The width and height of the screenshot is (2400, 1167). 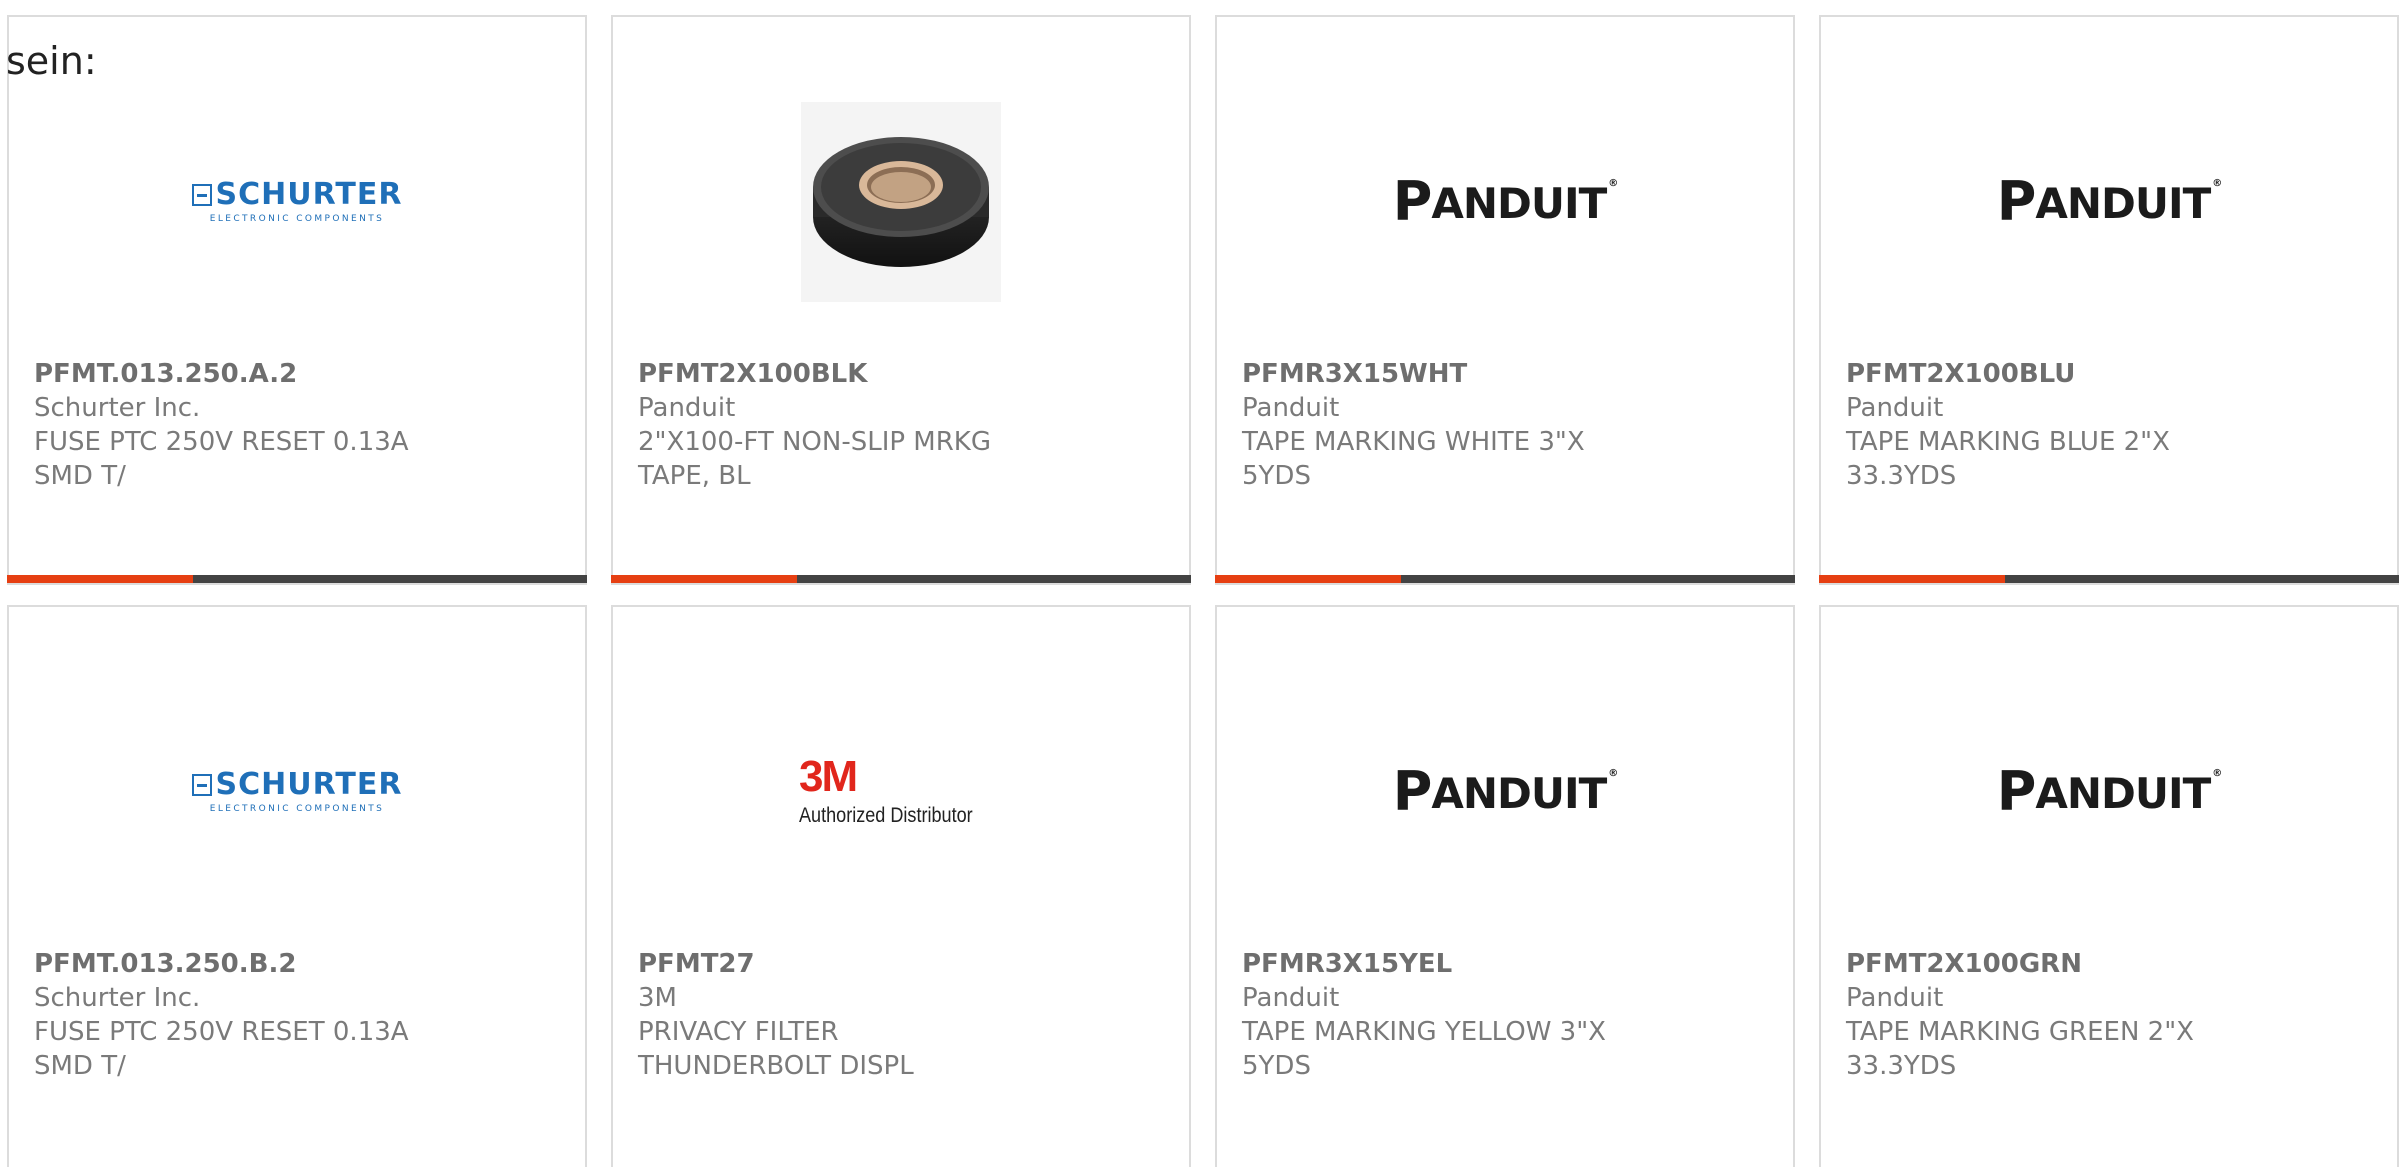 I want to click on tape-roll-icon, so click(x=901, y=202).